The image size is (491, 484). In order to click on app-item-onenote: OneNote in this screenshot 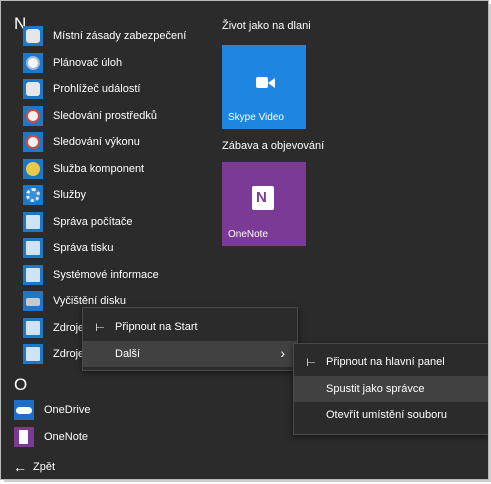, I will do `click(51, 436)`.